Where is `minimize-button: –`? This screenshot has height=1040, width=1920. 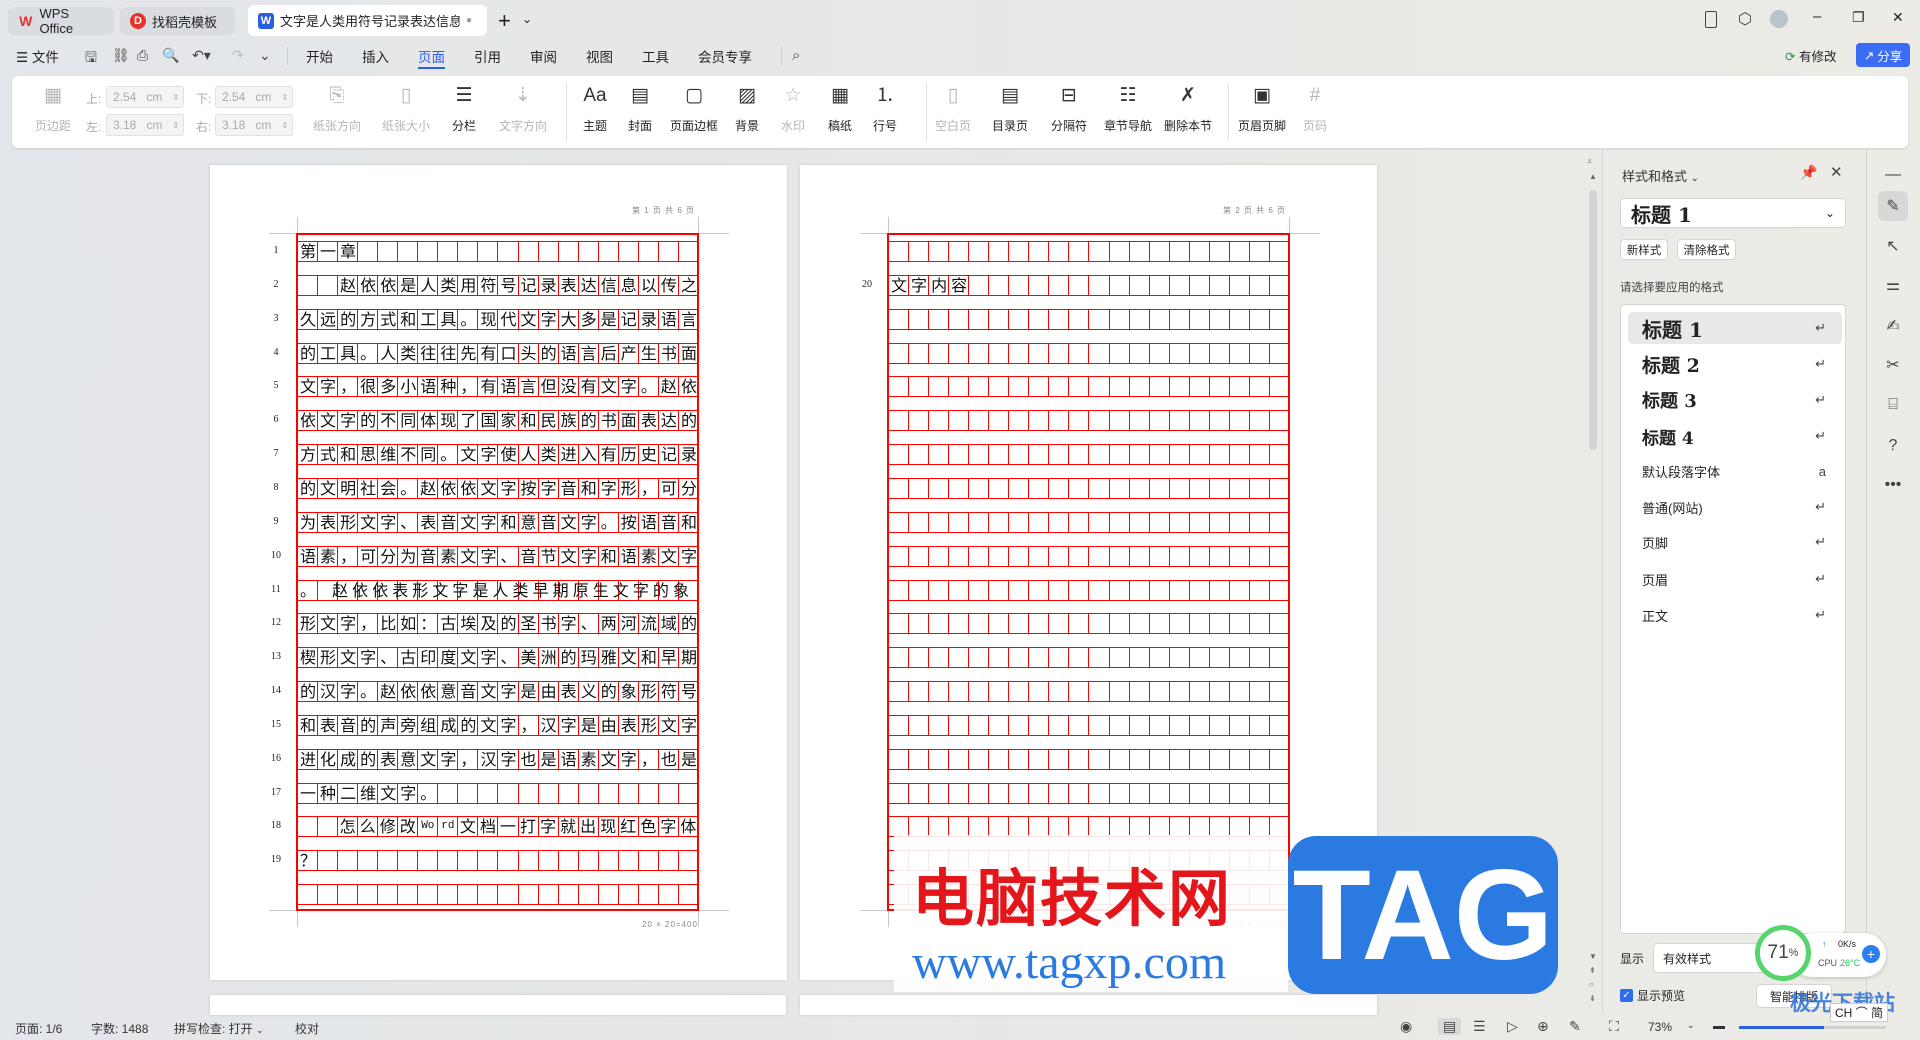
minimize-button: – is located at coordinates (1817, 16).